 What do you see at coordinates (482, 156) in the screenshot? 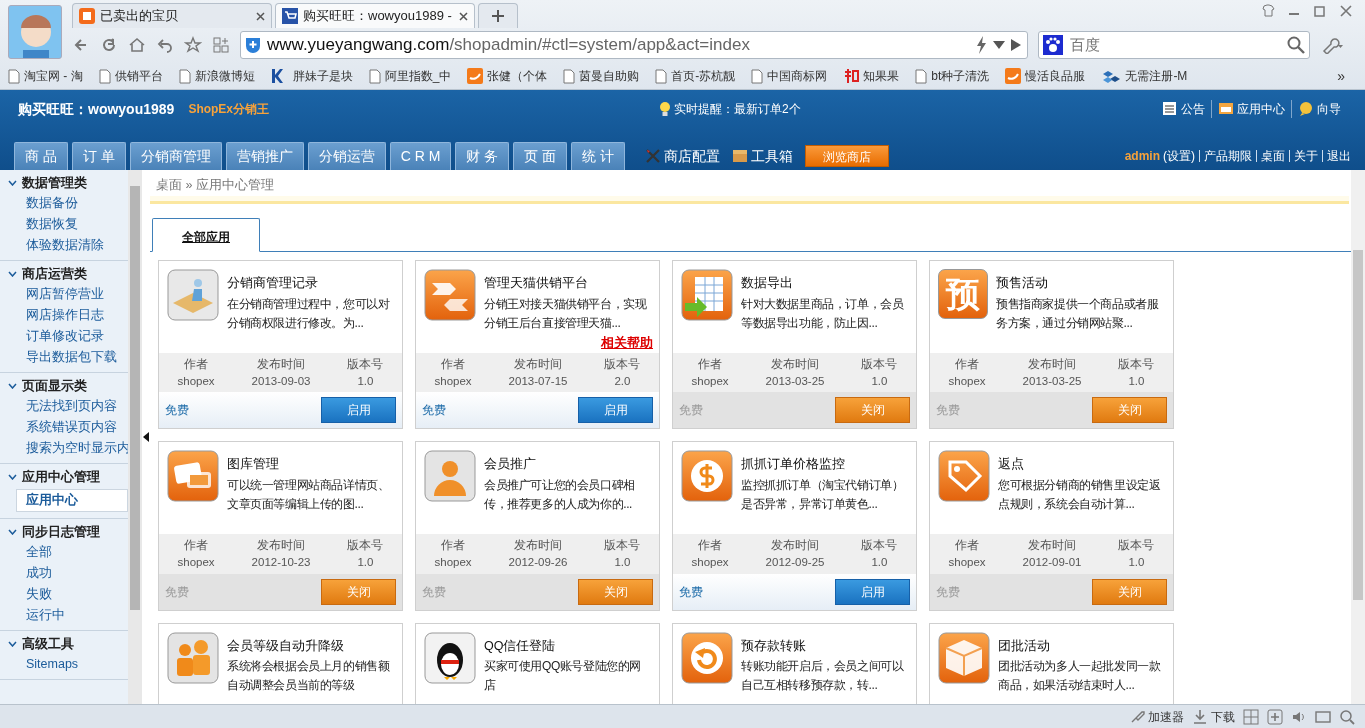
I see `nav-tab: 财 务` at bounding box center [482, 156].